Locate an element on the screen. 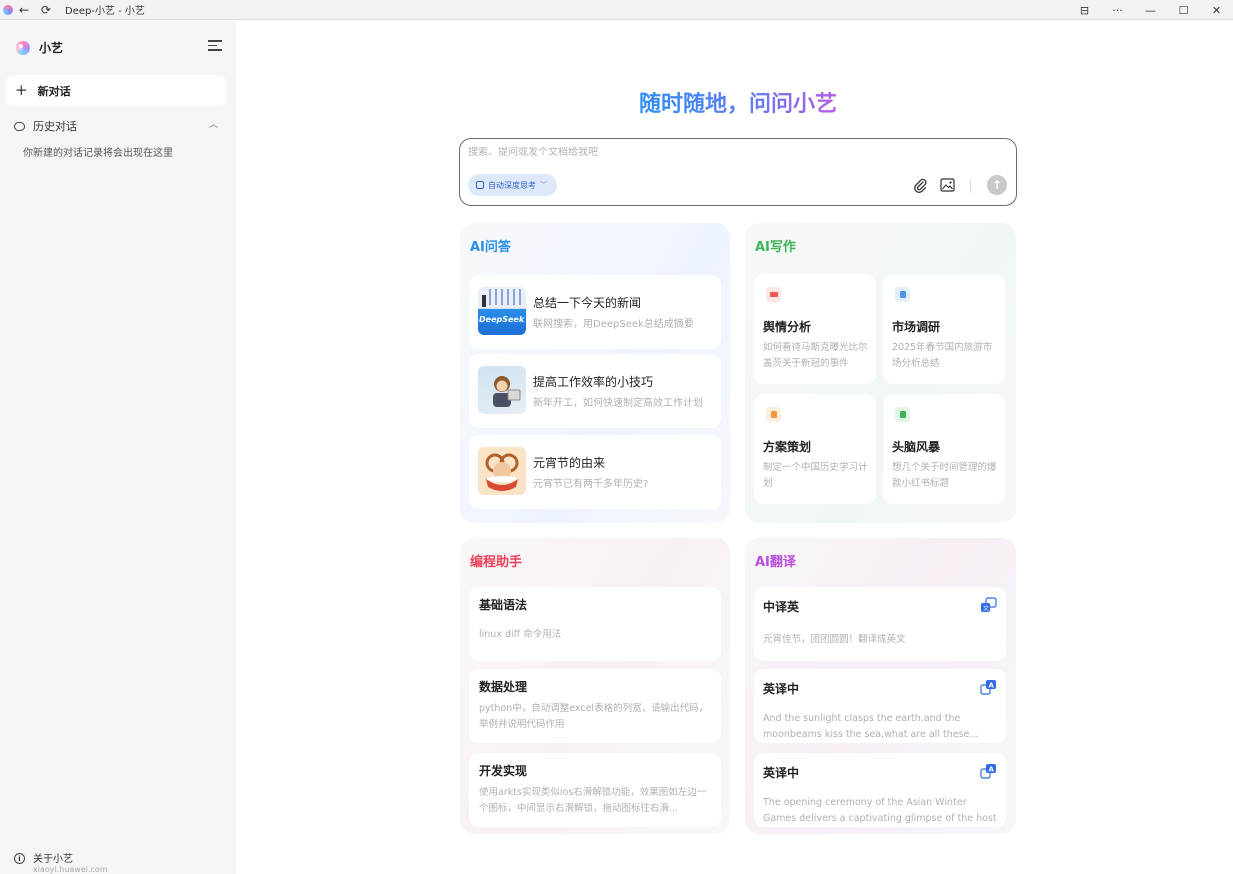  chevron-down-icon: ﹀ is located at coordinates (543, 185).